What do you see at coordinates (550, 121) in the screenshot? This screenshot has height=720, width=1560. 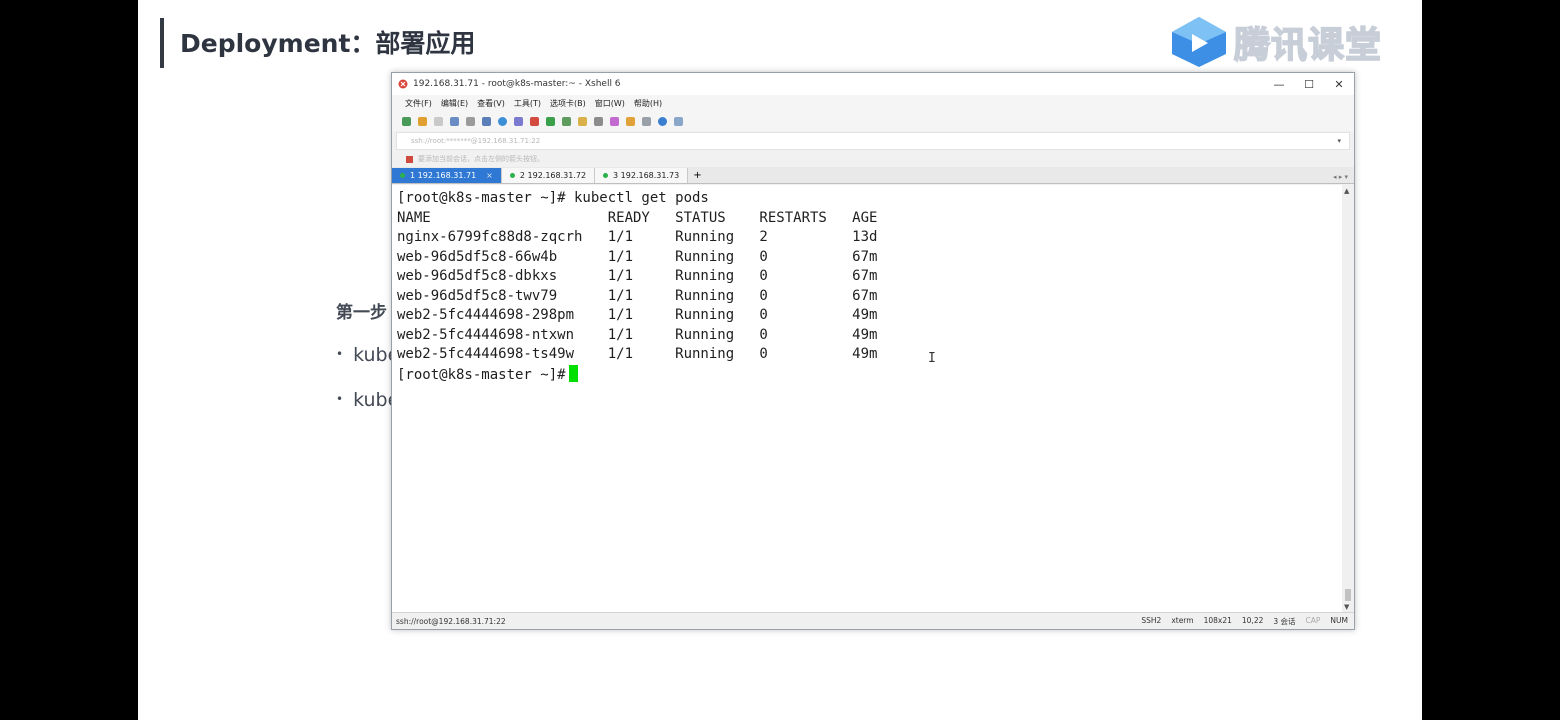 I see `transfer-icon` at bounding box center [550, 121].